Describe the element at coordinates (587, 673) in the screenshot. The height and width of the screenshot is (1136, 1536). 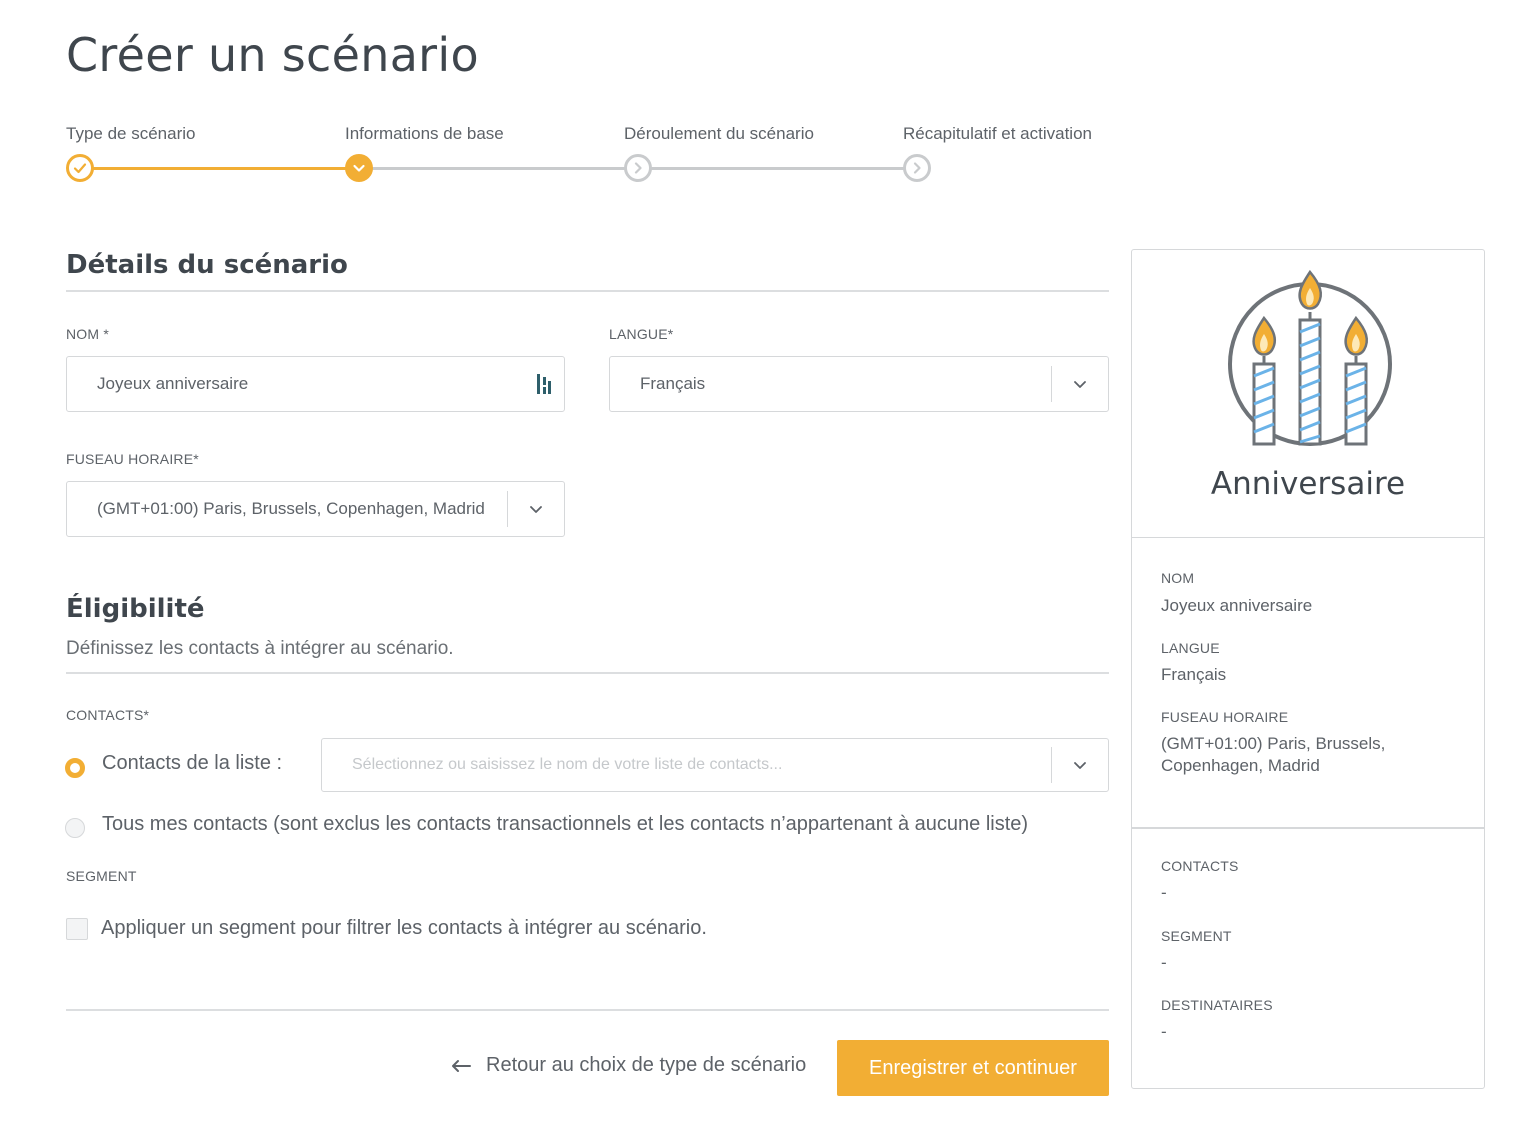
I see `eligibility-divider` at that location.